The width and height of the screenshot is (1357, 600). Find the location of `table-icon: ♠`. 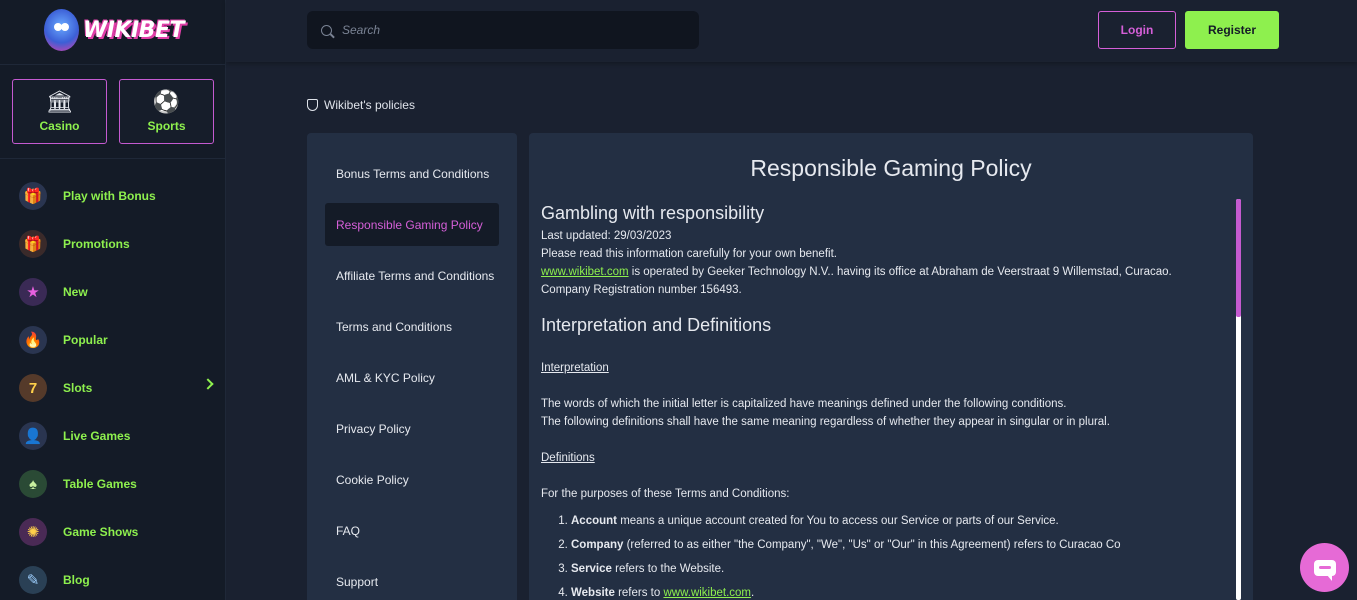

table-icon: ♠ is located at coordinates (33, 484).